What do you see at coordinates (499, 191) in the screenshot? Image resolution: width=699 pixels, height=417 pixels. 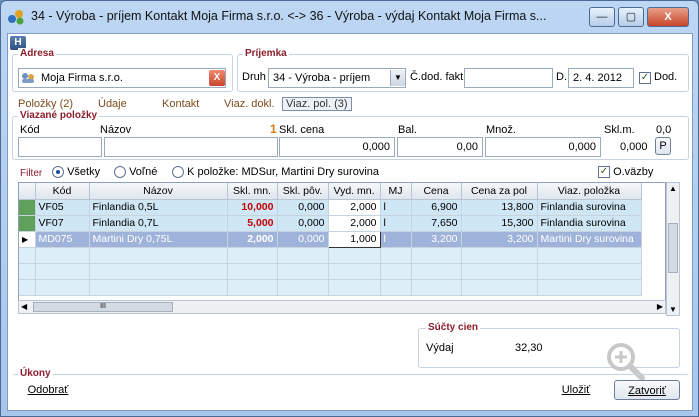 I see `col-cena-pol: Cena za pol` at bounding box center [499, 191].